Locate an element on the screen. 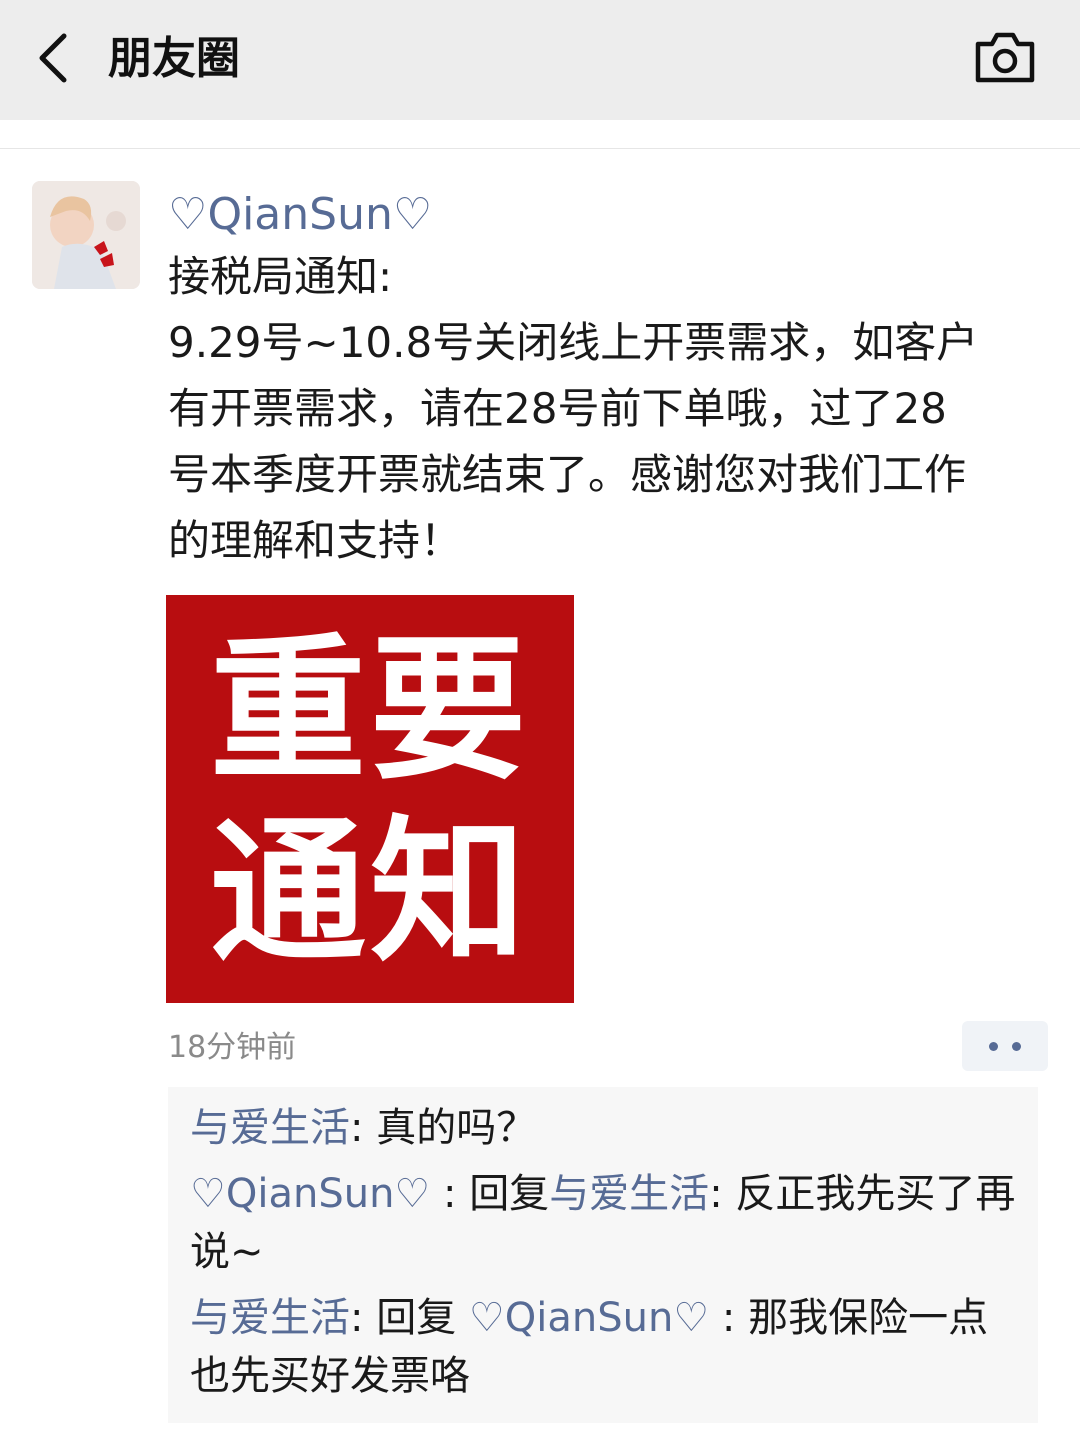 This screenshot has width=1080, height=1434. post-text-line: 接税局通知: is located at coordinates (280, 276).